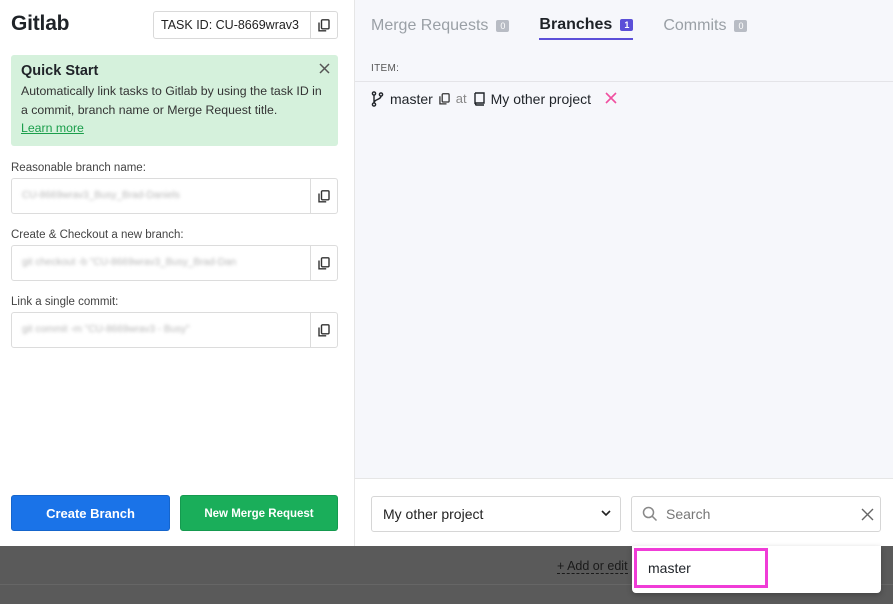 This screenshot has width=893, height=604. What do you see at coordinates (90, 513) in the screenshot?
I see `create-branch-button: Create Branch` at bounding box center [90, 513].